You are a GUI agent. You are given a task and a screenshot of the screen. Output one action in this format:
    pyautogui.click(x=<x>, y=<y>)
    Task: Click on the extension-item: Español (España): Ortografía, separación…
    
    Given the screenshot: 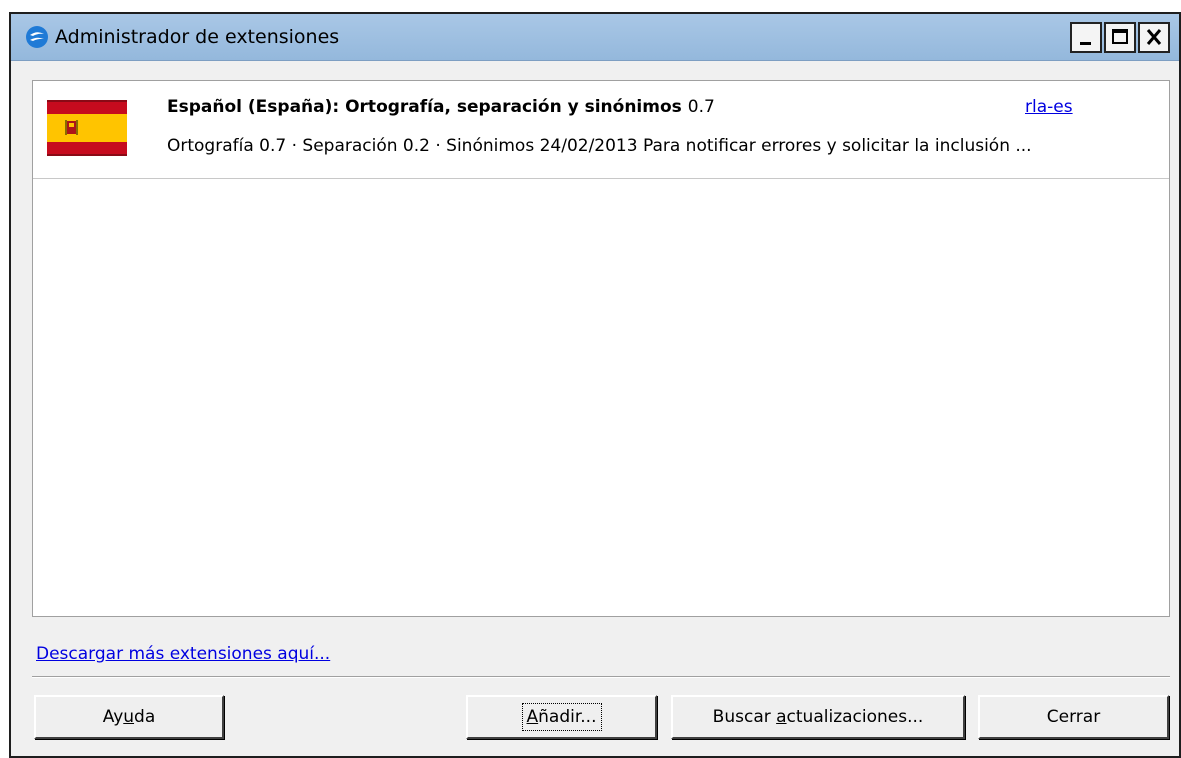 What is the action you would take?
    pyautogui.click(x=601, y=130)
    